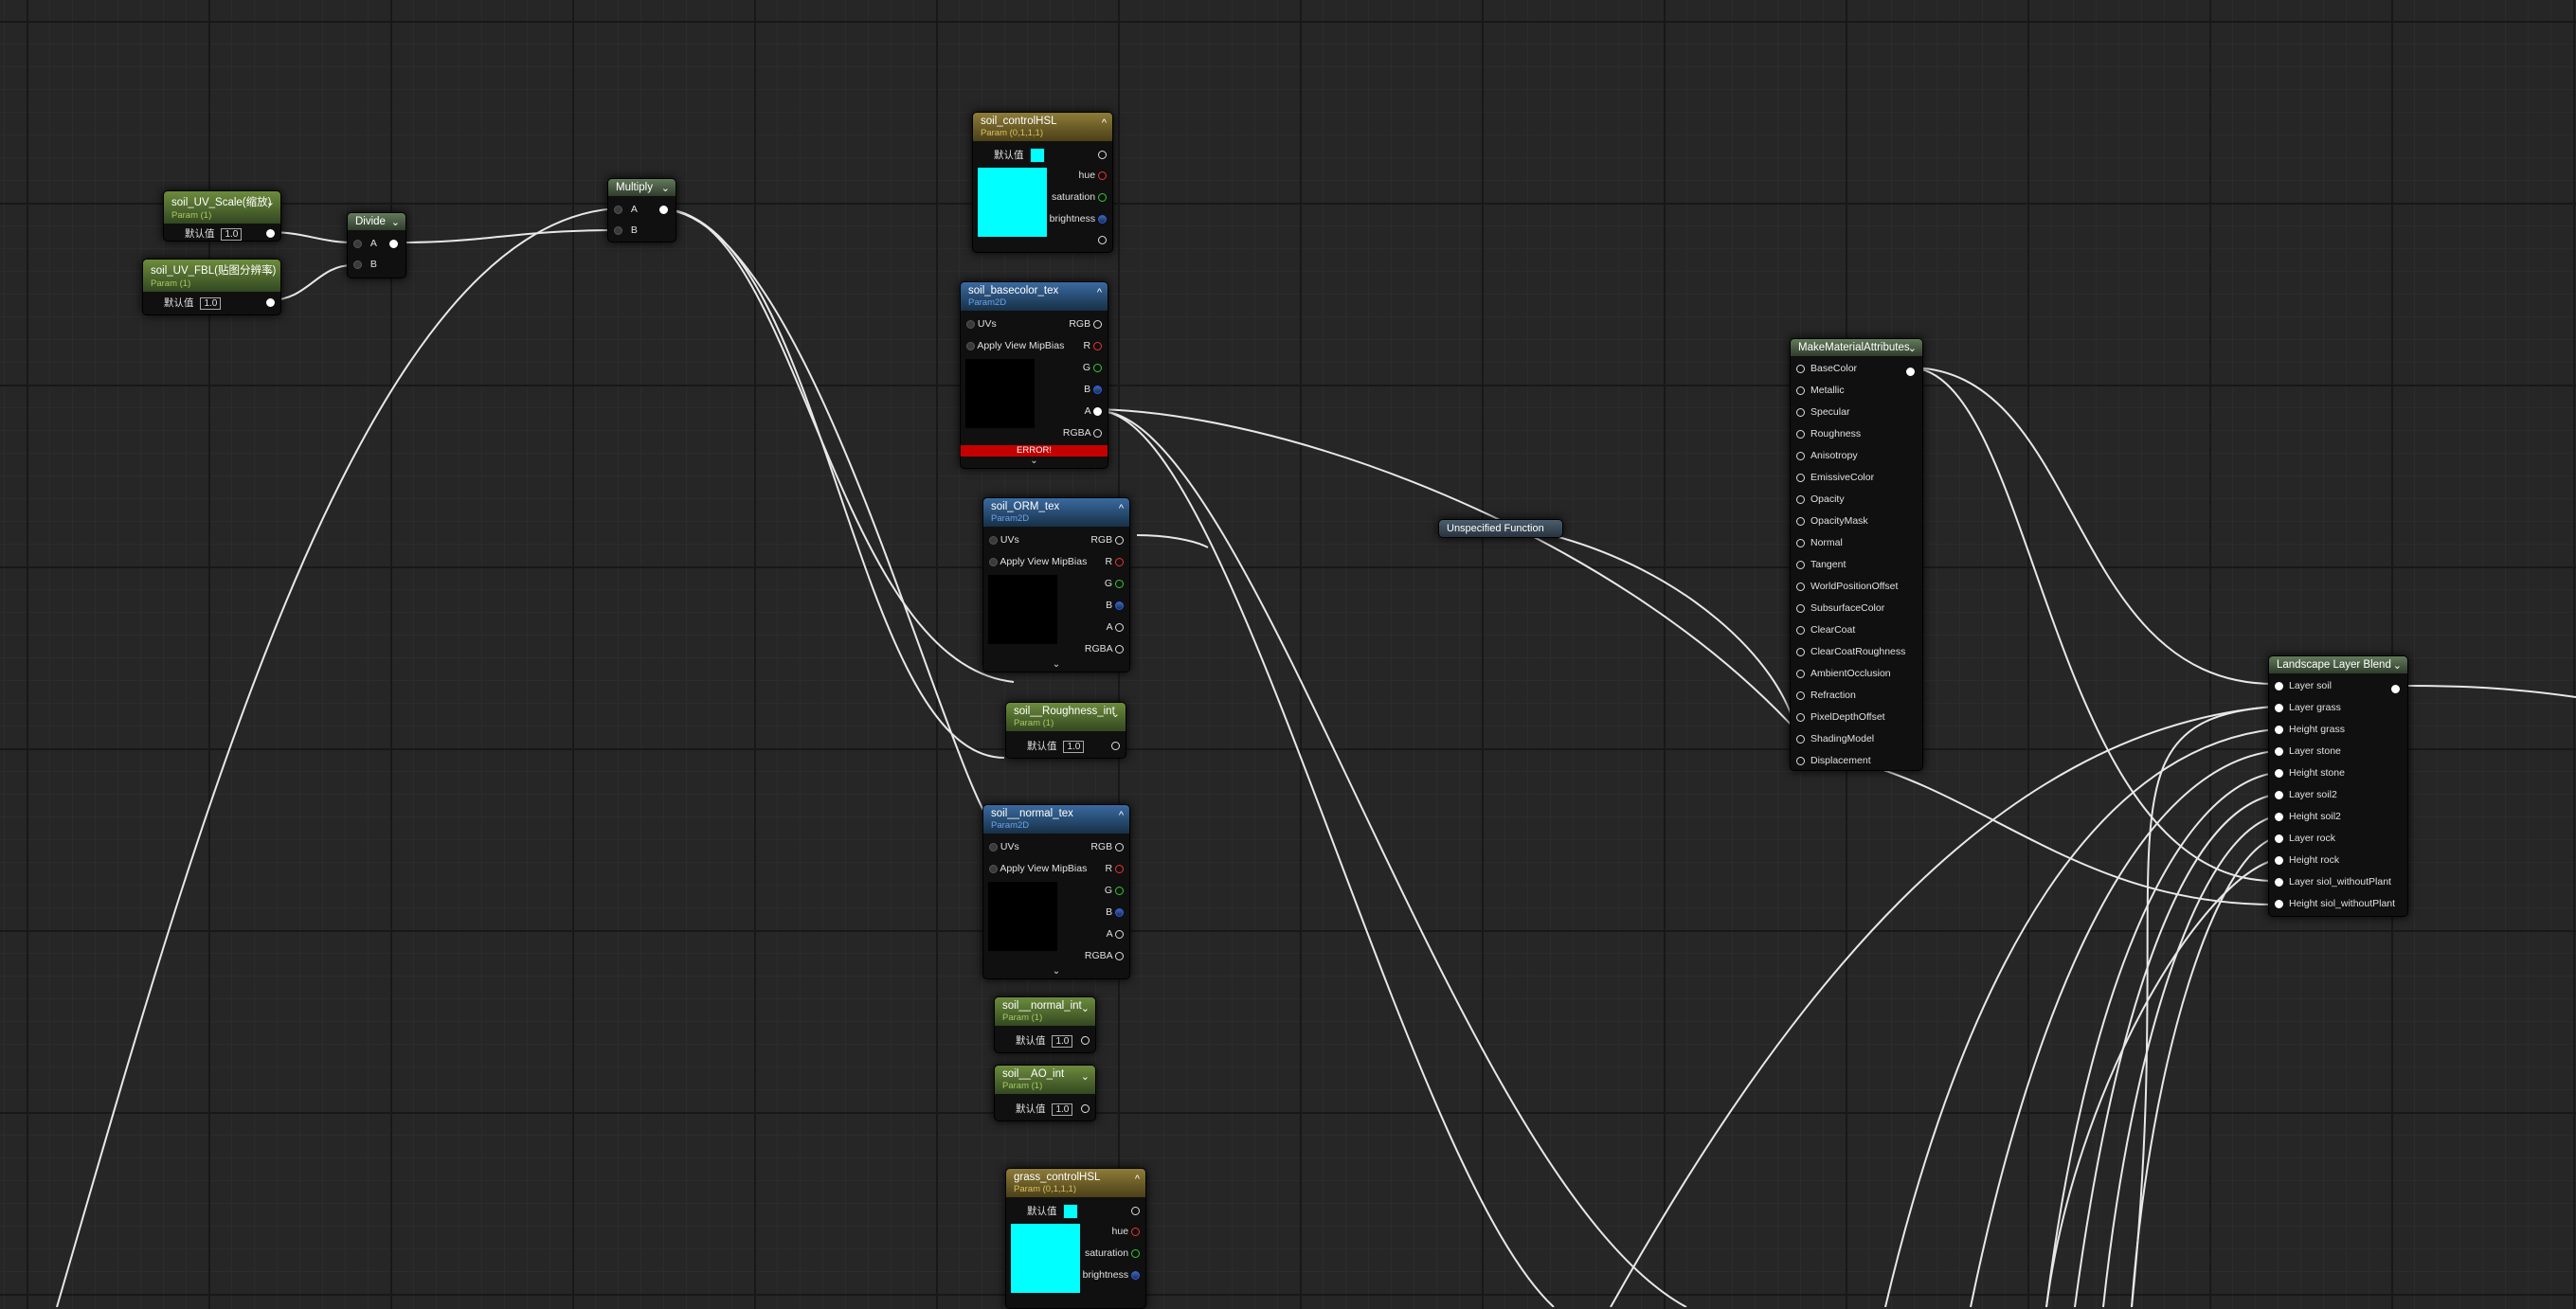 The image size is (2576, 1309). Describe the element at coordinates (1119, 627) in the screenshot. I see `a-pin` at that location.